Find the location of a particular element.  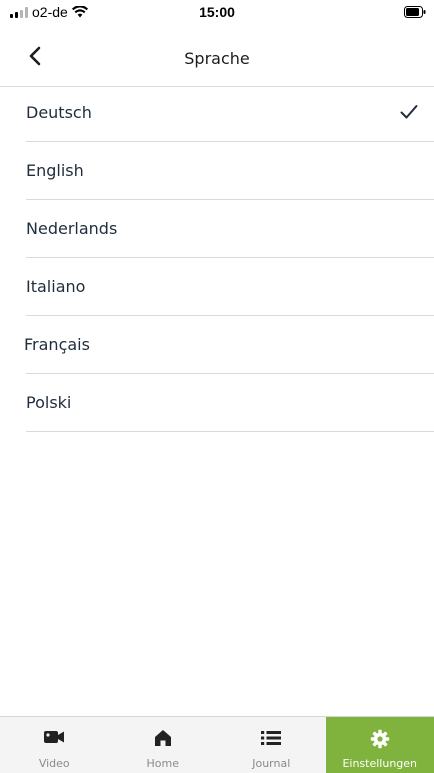

tab-home: Home is located at coordinates (163, 745).